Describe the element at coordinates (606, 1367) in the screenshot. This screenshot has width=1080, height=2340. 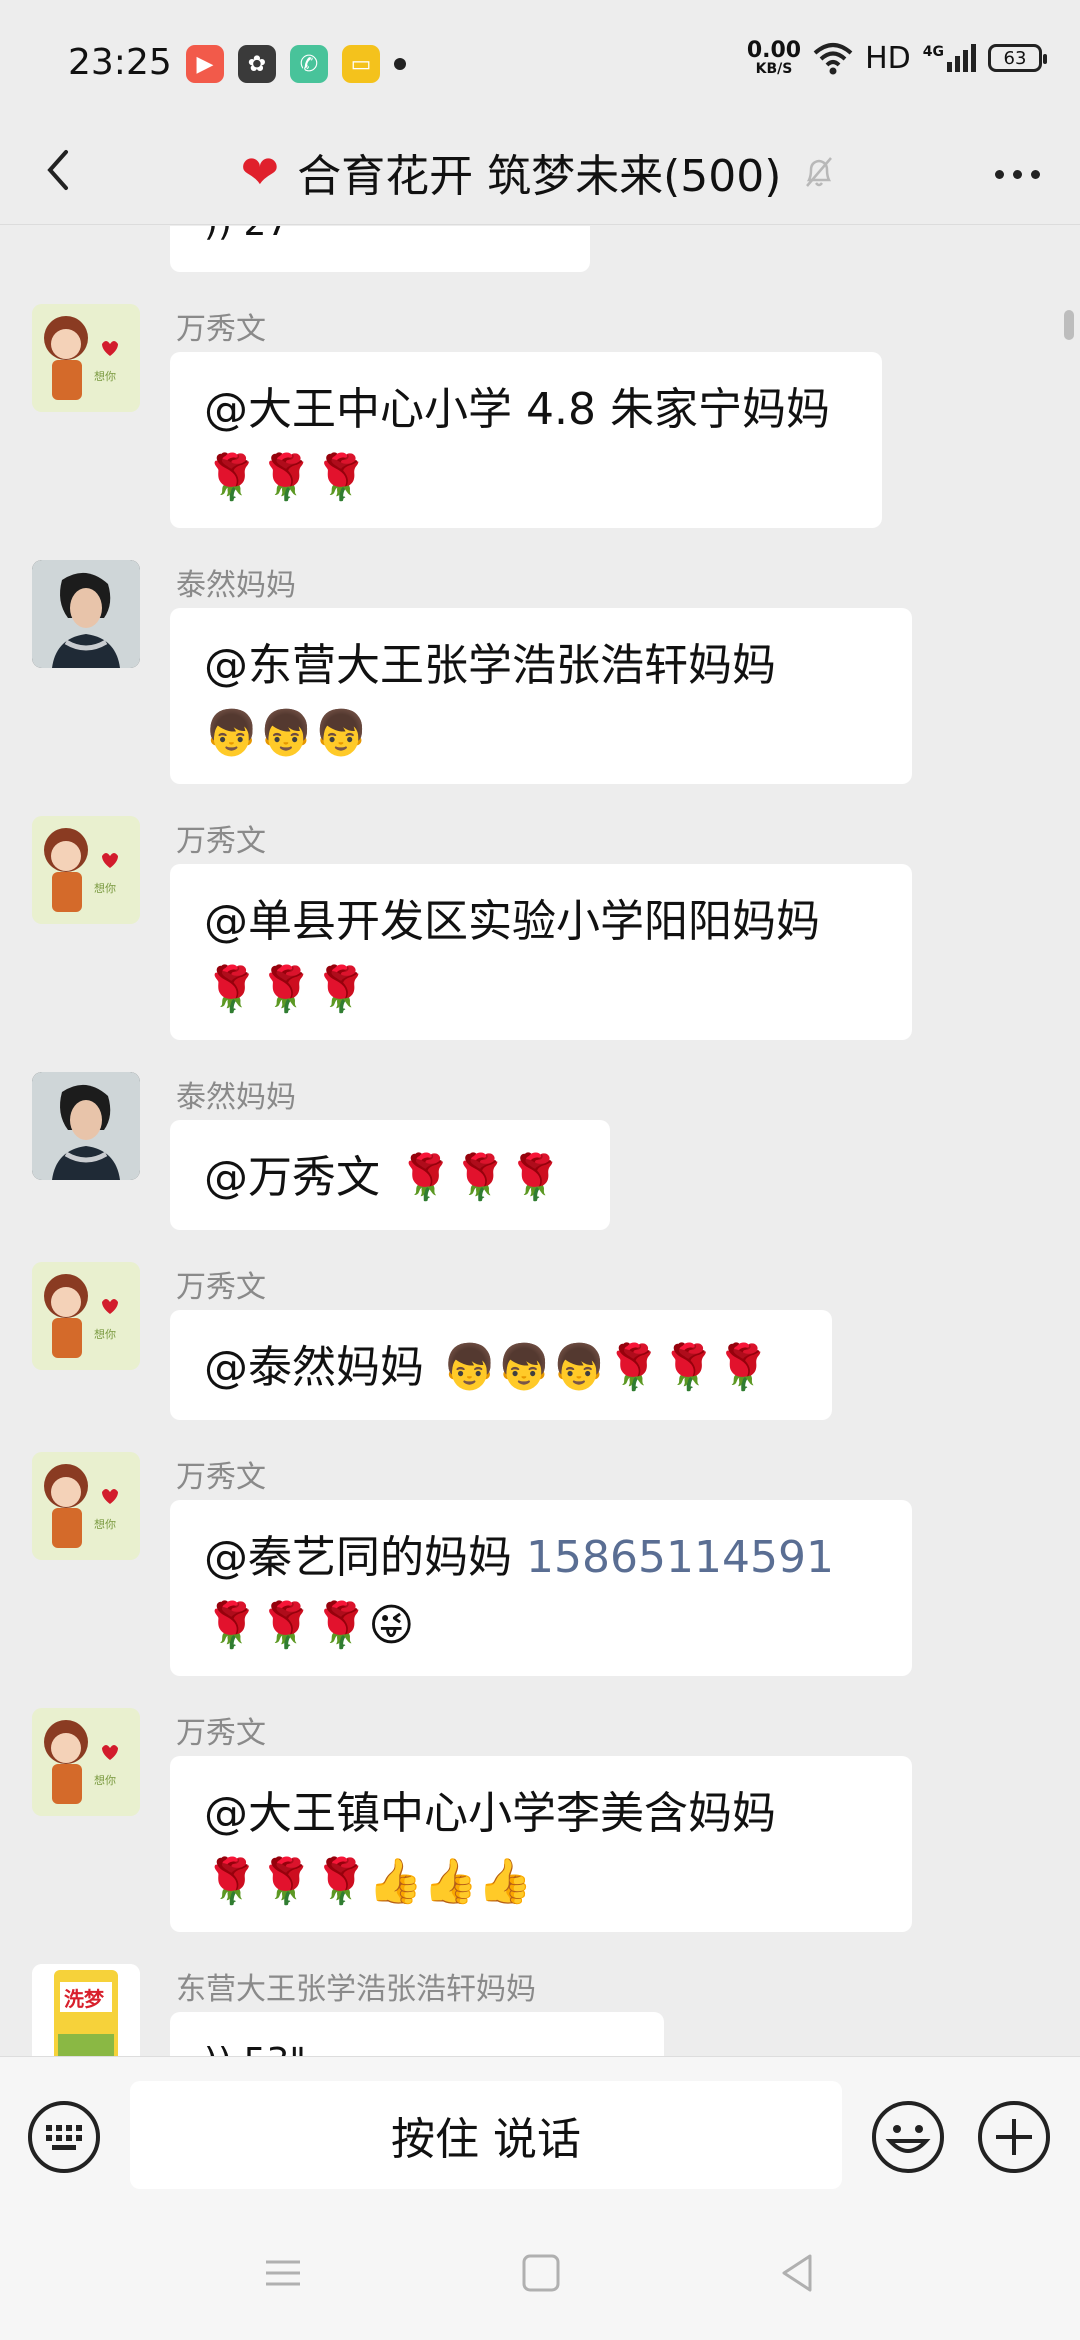
I see `message-emojis: 👦👦👦🌹🌹🌹` at that location.